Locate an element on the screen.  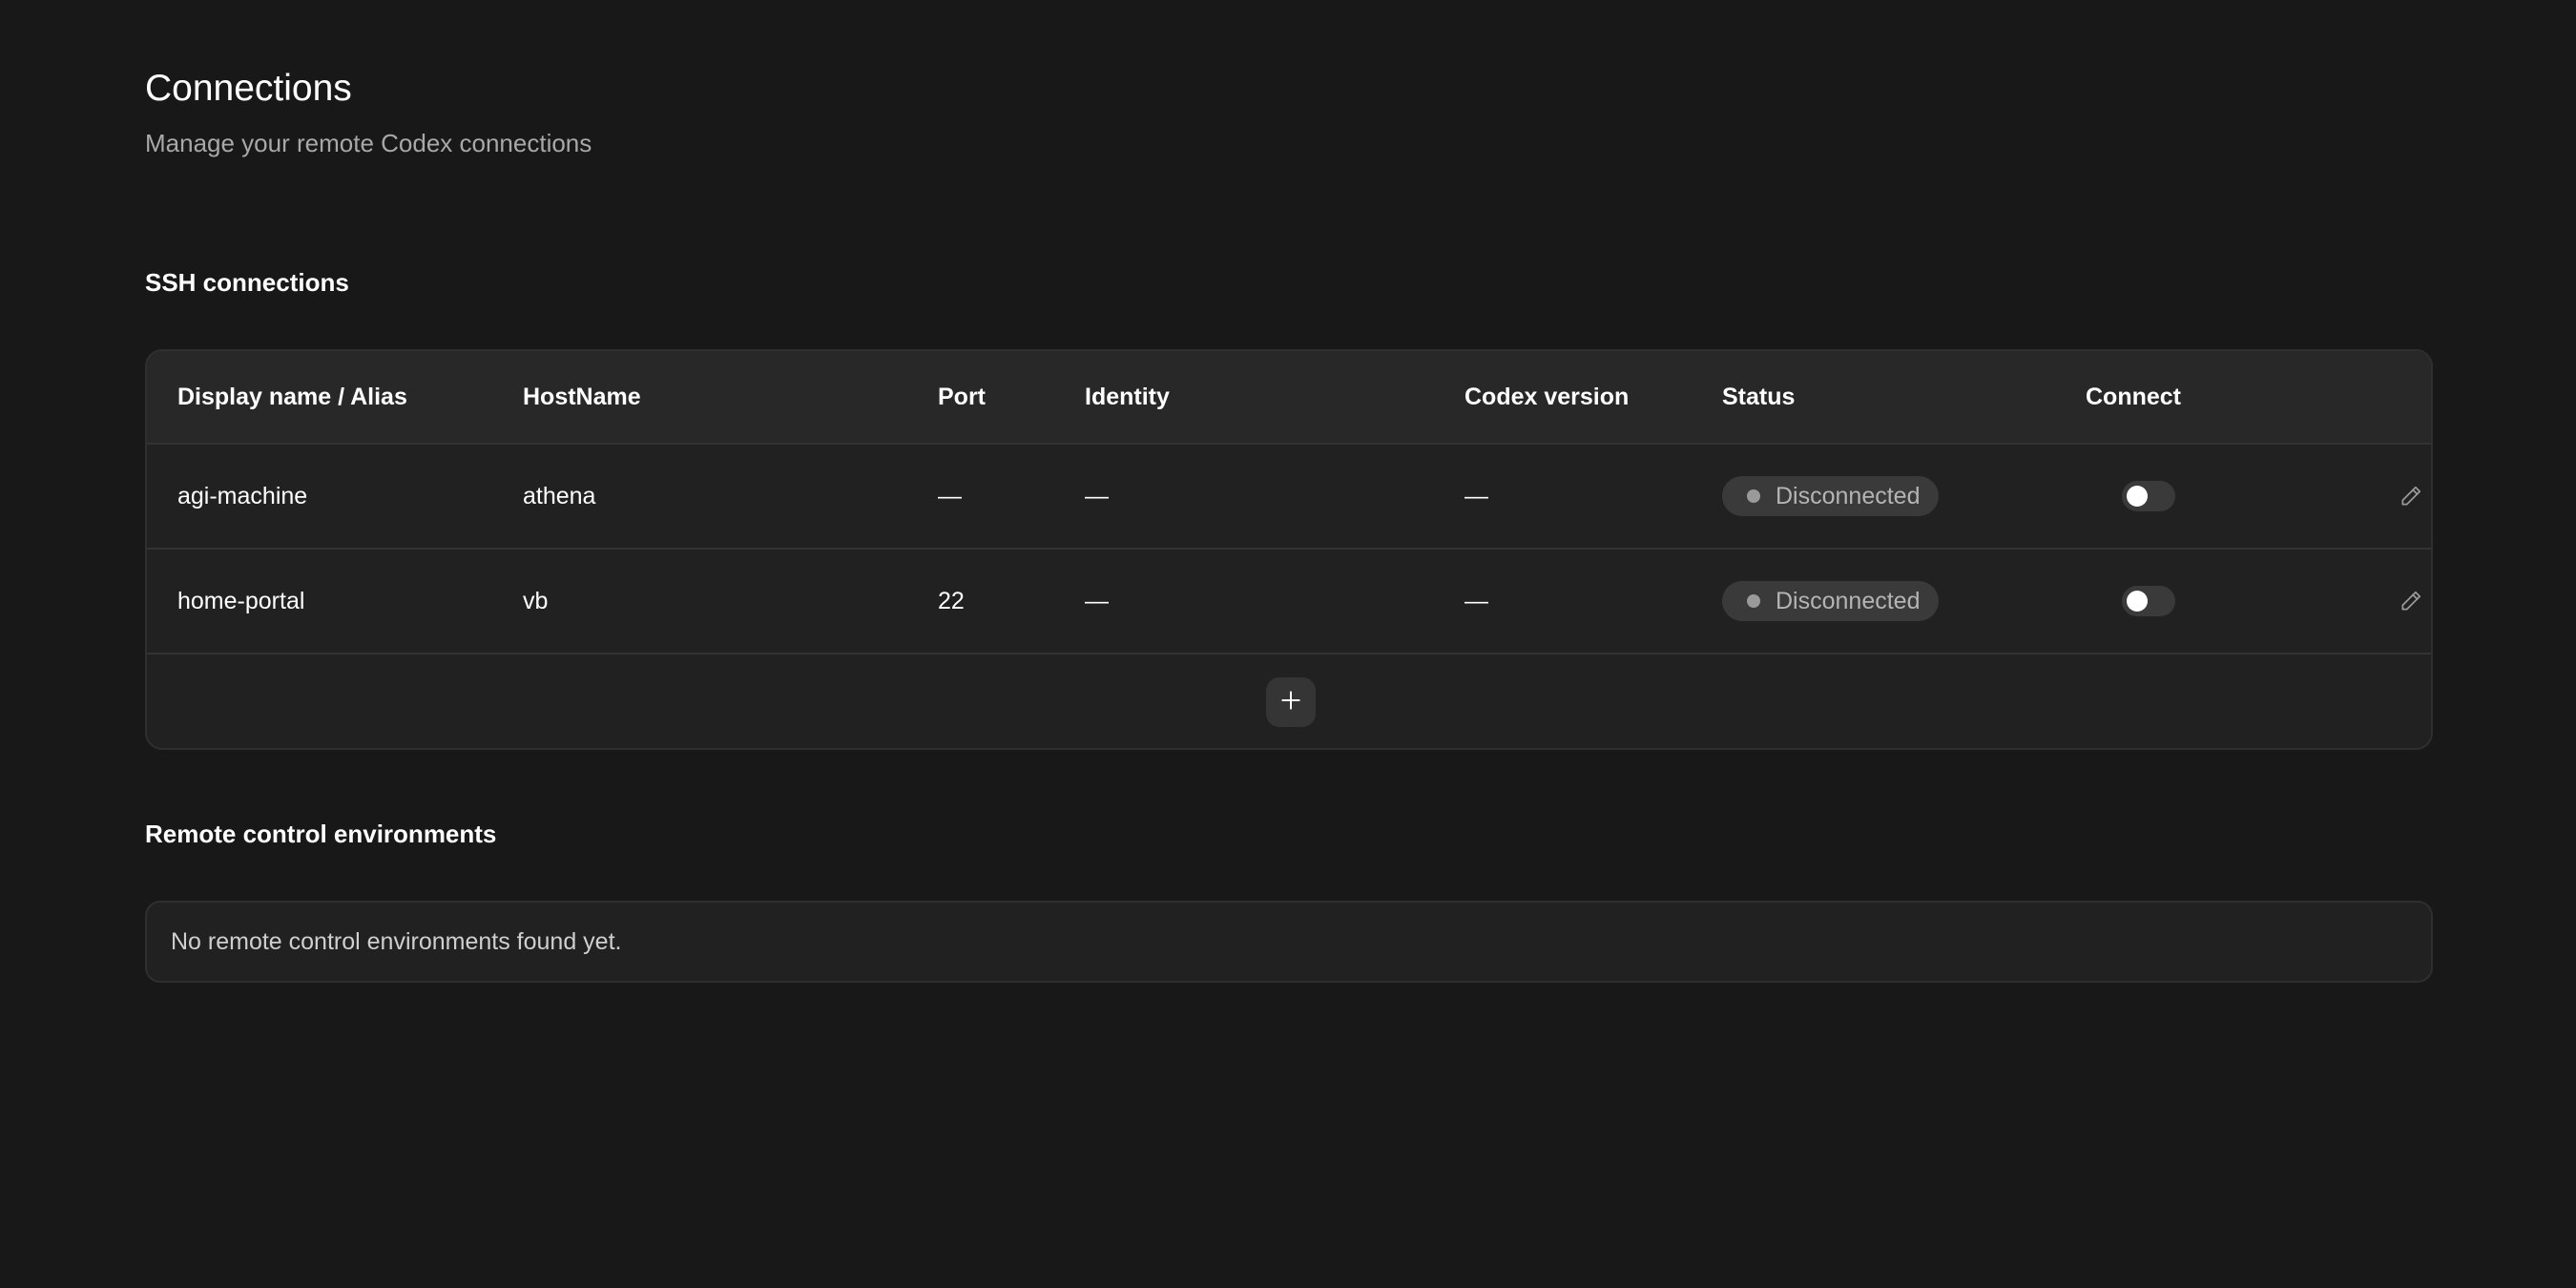
column-header-identity: Identity is located at coordinates (1127, 396).